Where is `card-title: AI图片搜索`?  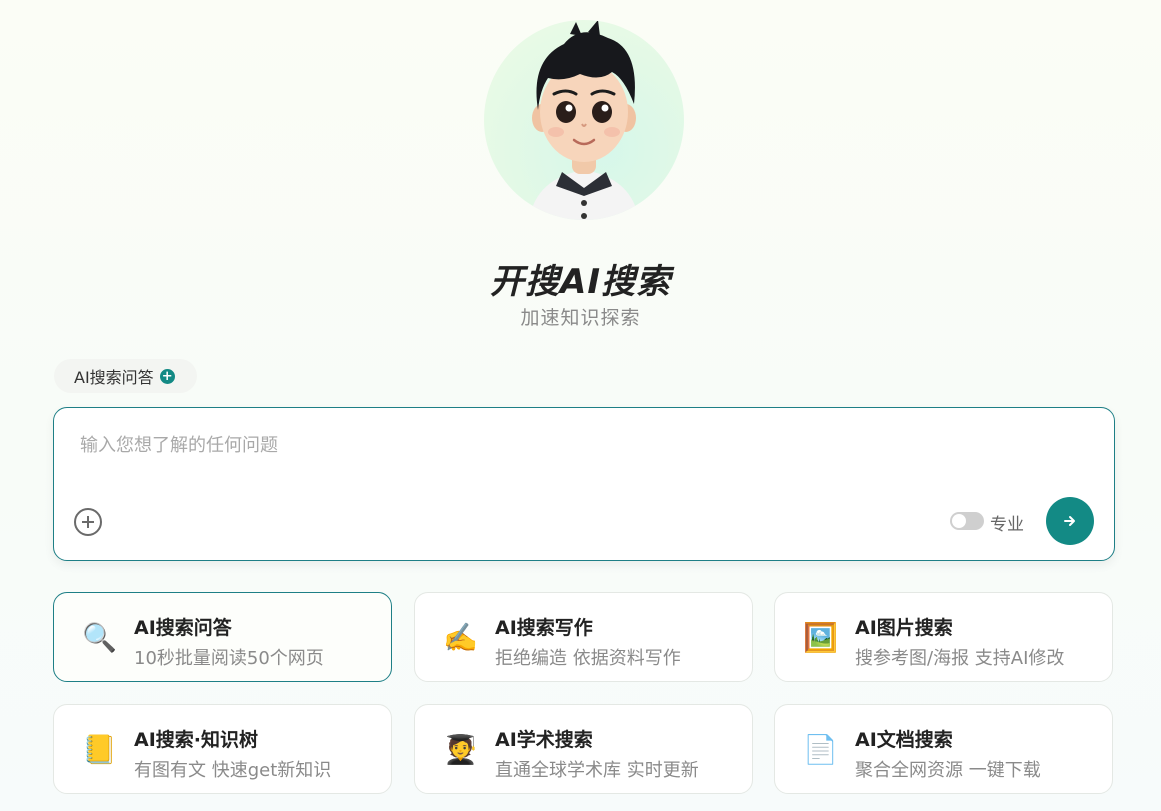 card-title: AI图片搜索 is located at coordinates (904, 628).